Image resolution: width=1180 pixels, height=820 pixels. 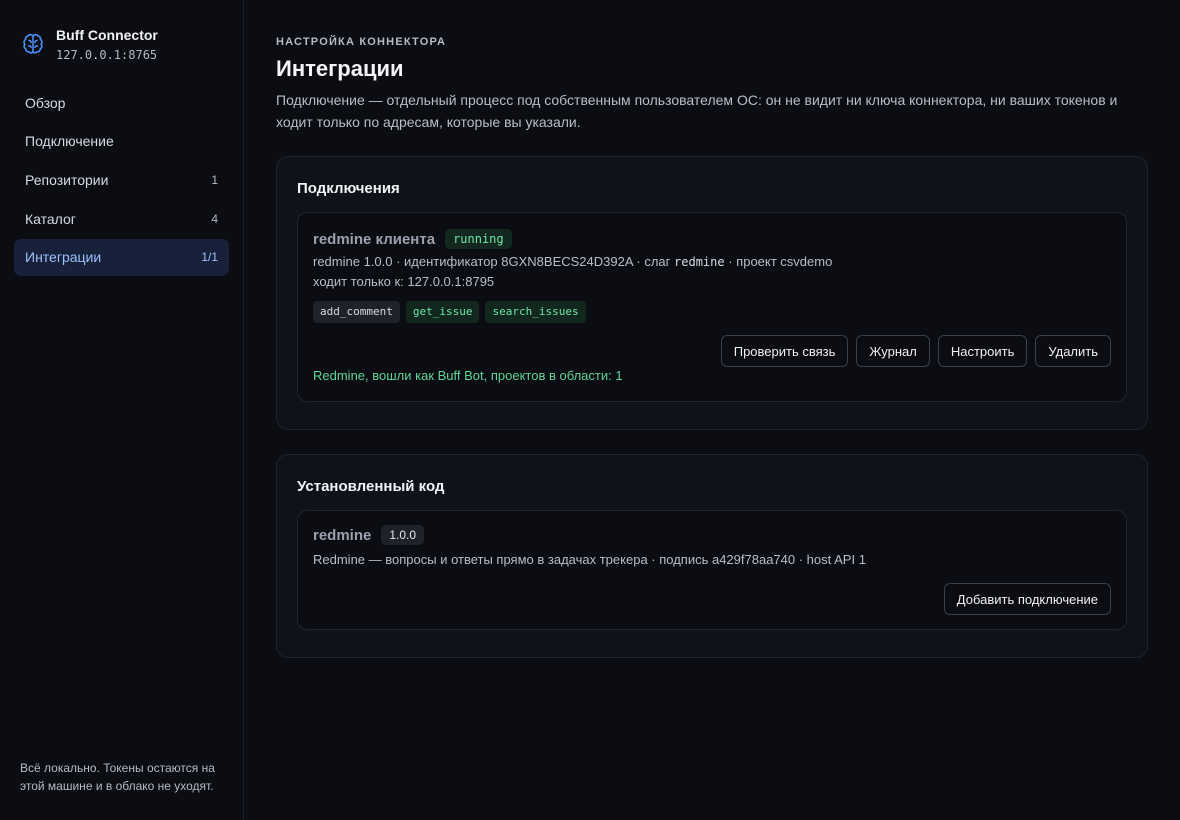 What do you see at coordinates (63, 257) in the screenshot?
I see `sidebar-item-label: Интеграции` at bounding box center [63, 257].